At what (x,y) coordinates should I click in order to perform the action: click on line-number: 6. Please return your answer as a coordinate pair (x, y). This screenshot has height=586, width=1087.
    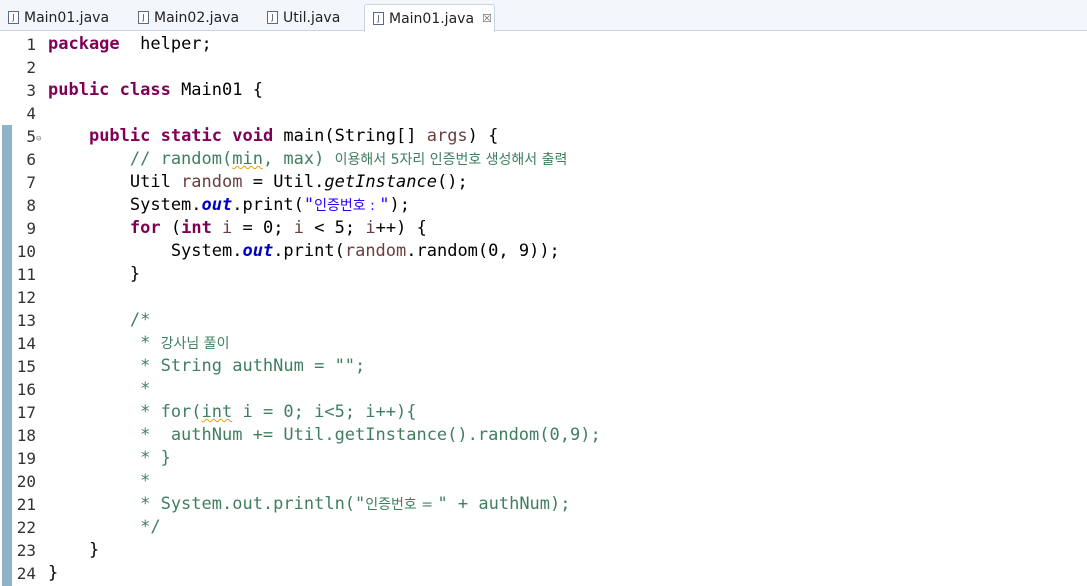
    Looking at the image, I should click on (31, 159).